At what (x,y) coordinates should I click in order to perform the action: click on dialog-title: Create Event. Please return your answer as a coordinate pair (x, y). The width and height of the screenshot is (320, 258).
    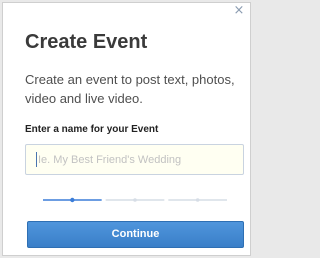
    Looking at the image, I should click on (86, 42).